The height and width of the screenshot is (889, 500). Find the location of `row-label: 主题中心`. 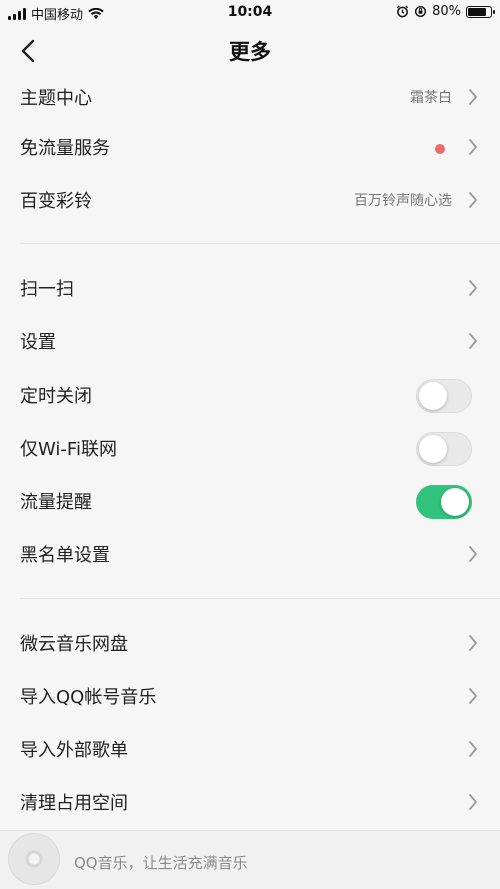

row-label: 主题中心 is located at coordinates (56, 98).